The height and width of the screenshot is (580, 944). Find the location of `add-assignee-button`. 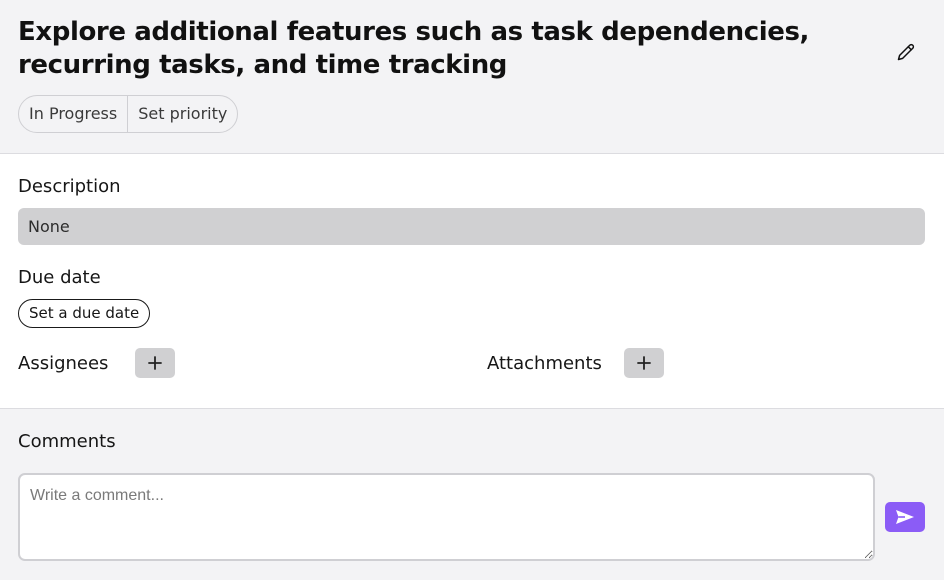

add-assignee-button is located at coordinates (155, 363).